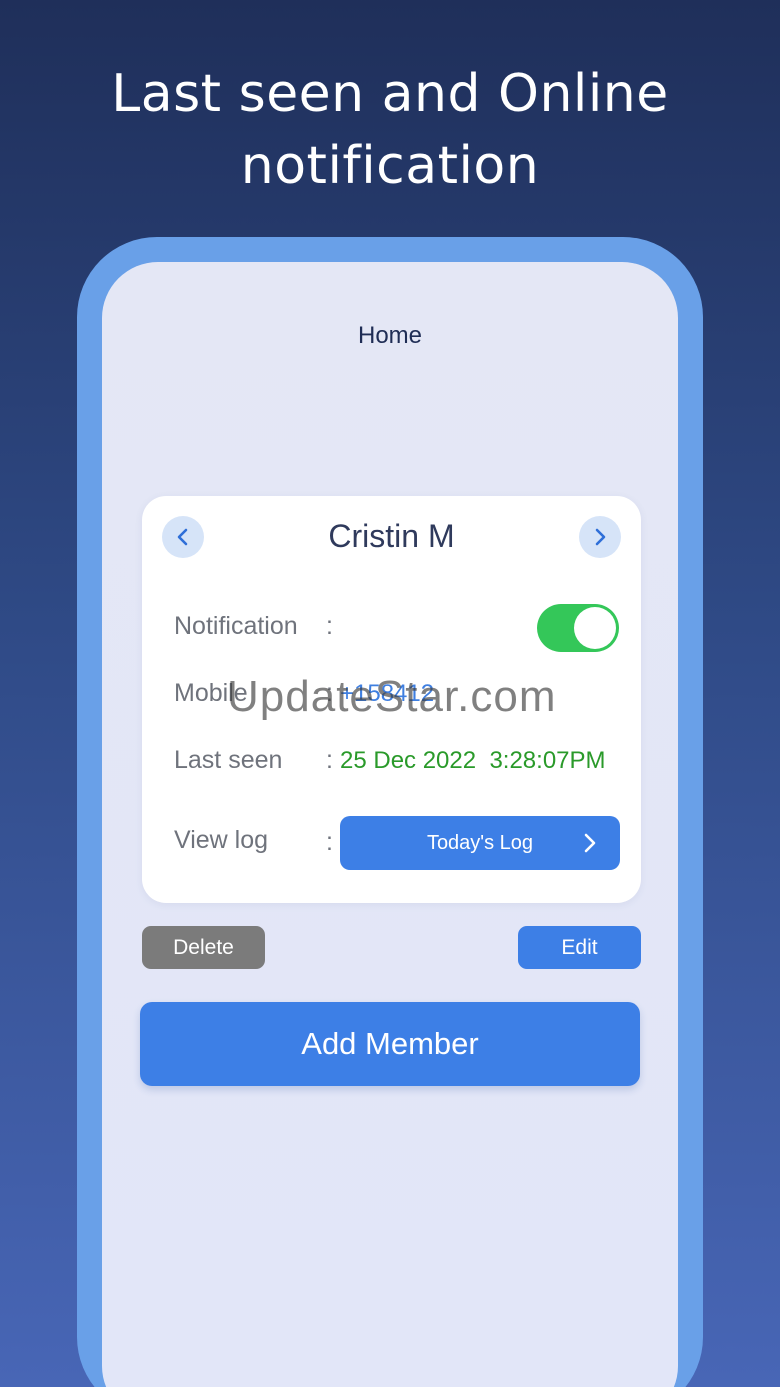 The height and width of the screenshot is (1387, 780). I want to click on next-member-button, so click(600, 537).